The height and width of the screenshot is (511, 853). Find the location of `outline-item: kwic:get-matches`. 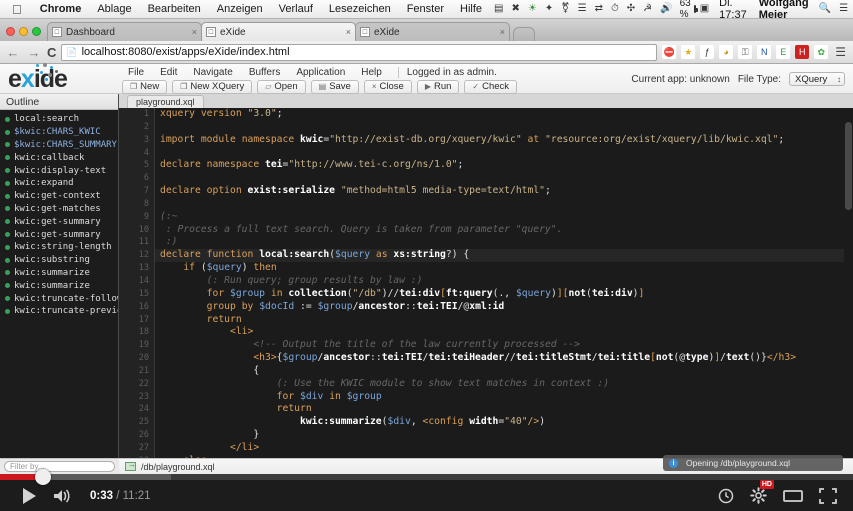

outline-item: kwic:get-matches is located at coordinates (59, 209).